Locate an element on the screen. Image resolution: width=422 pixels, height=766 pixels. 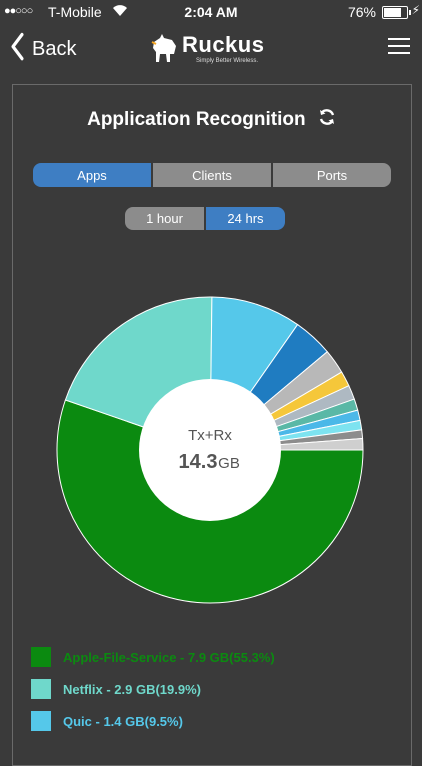
legend-item: Apple-File-Service - 7.9 GB(55.3%) is located at coordinates (216, 659).